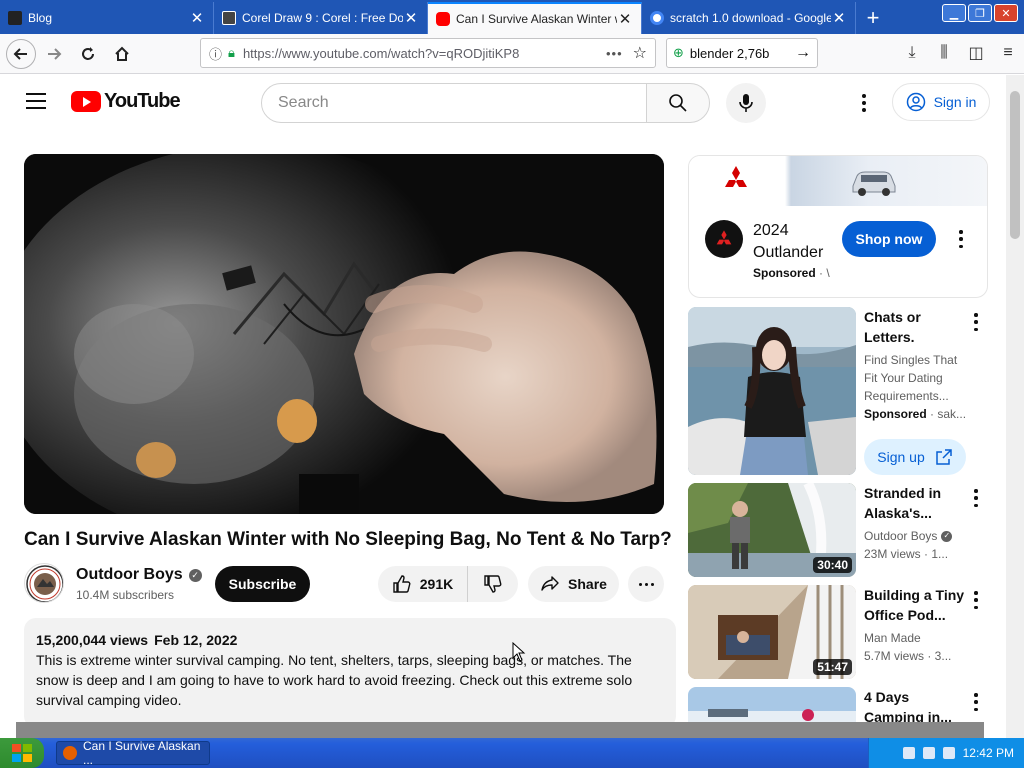  Describe the element at coordinates (928, 753) in the screenshot. I see `volume-icon` at that location.